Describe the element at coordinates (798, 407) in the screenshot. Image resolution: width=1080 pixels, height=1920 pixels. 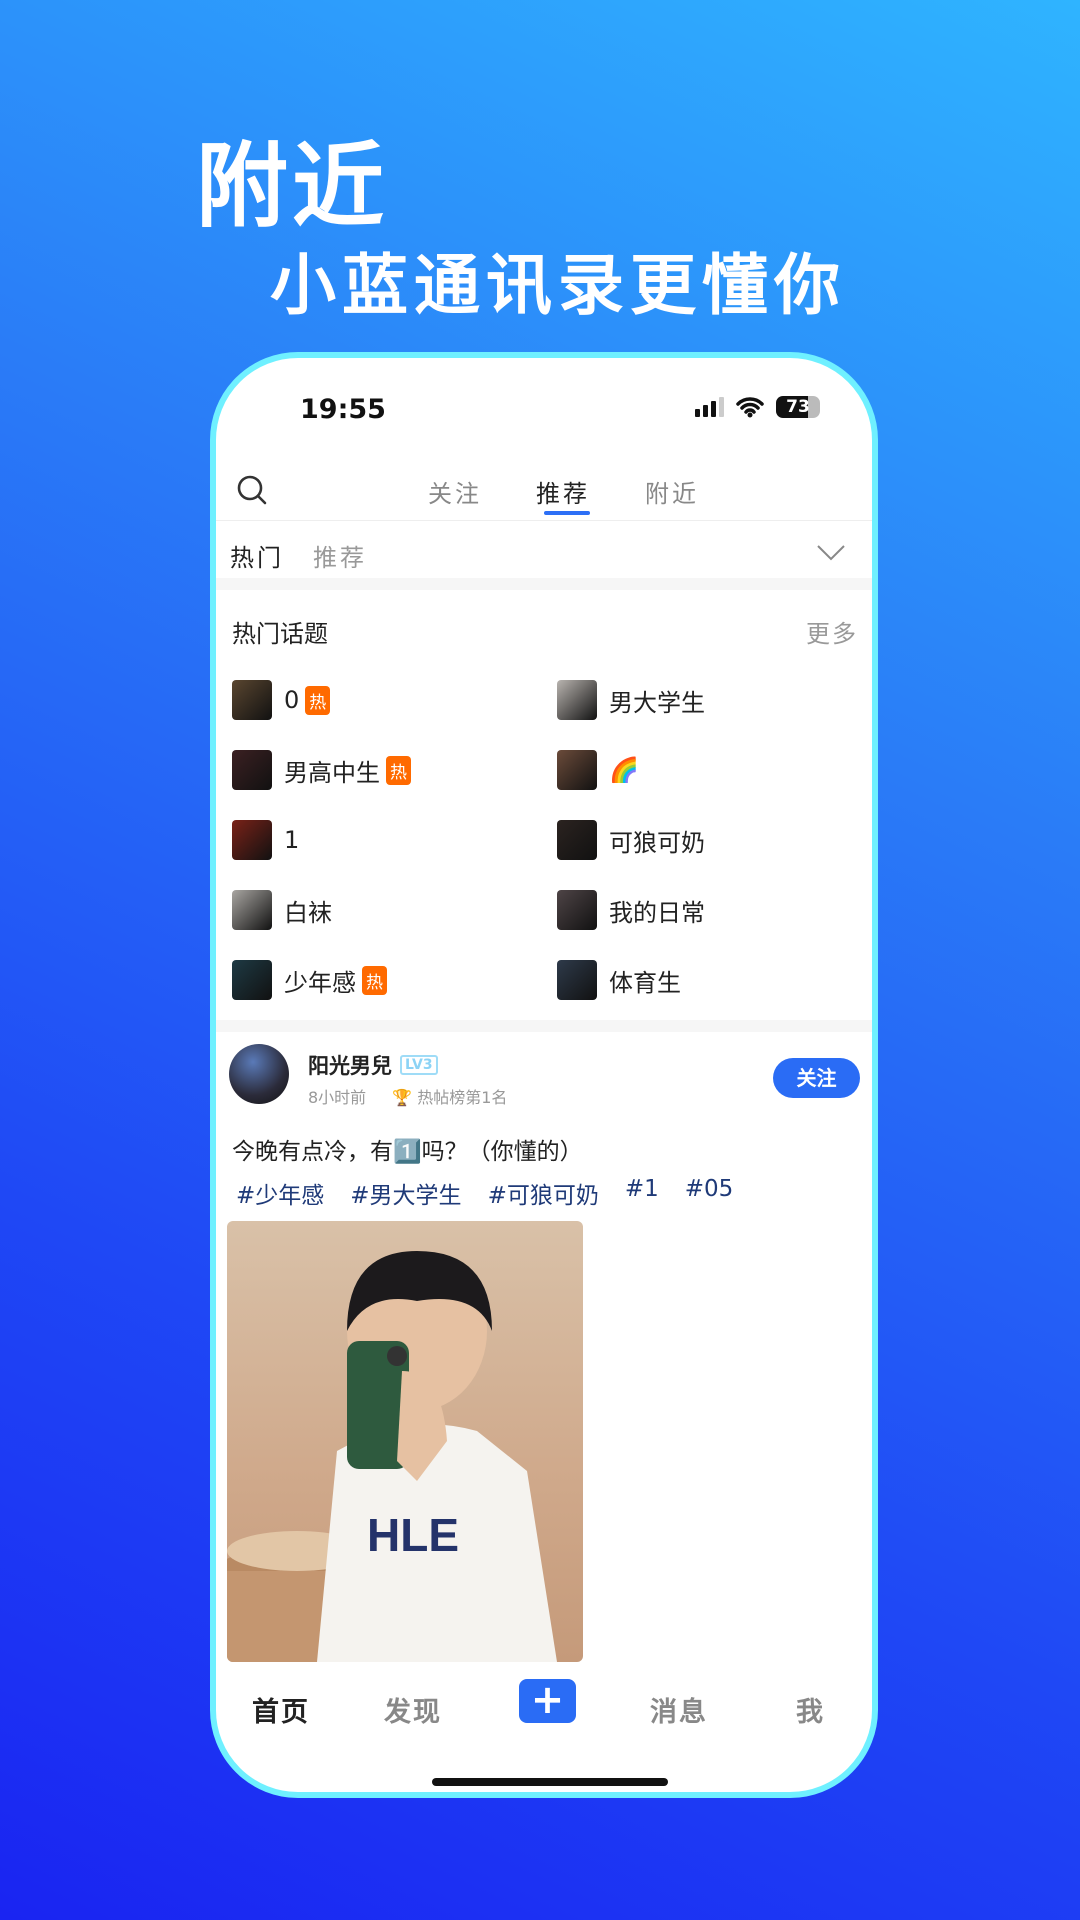
I see `battery-icon: 73` at that location.